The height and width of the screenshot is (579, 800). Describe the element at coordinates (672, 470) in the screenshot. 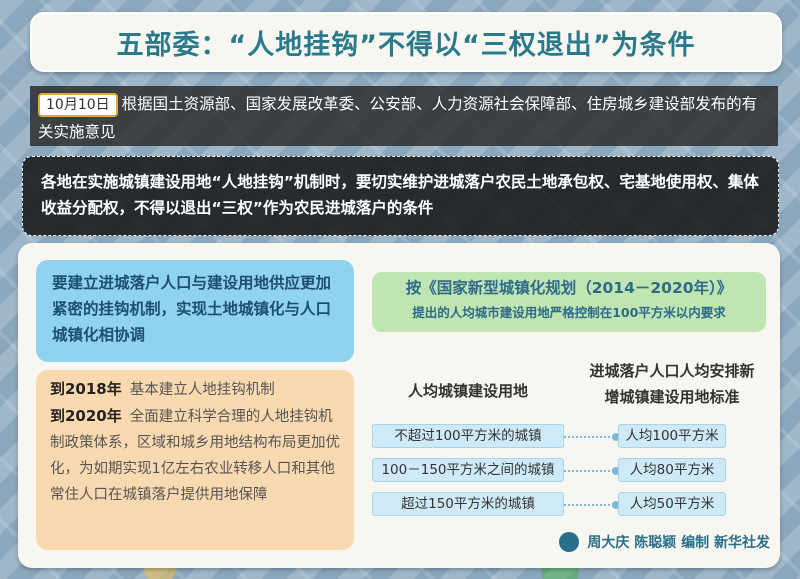

I see `table-row-right: 人均80平方米` at that location.